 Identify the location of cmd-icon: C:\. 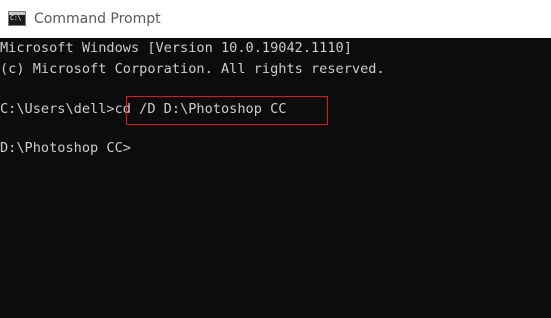
(17, 18).